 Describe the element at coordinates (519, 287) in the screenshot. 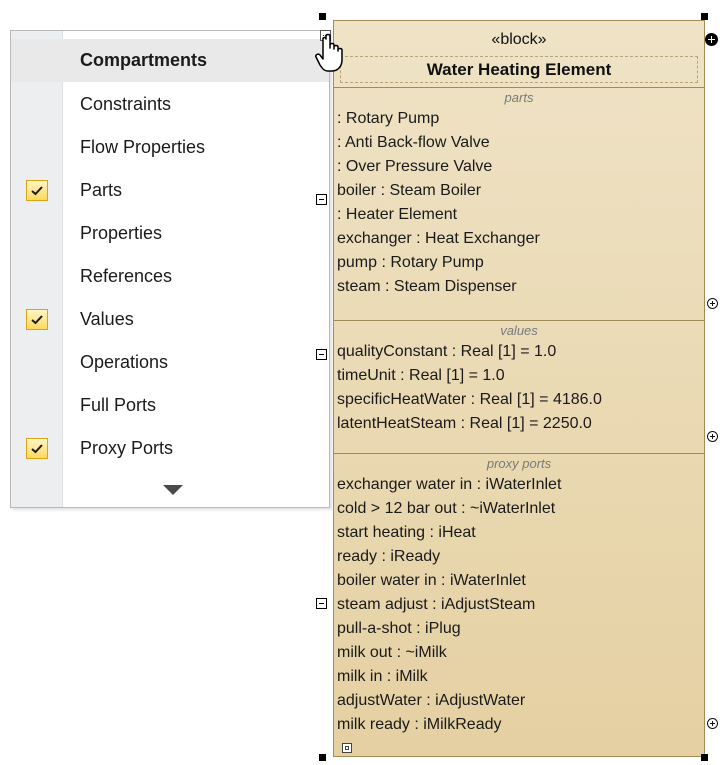

I see `part-row: steam : Steam Dispenser` at that location.